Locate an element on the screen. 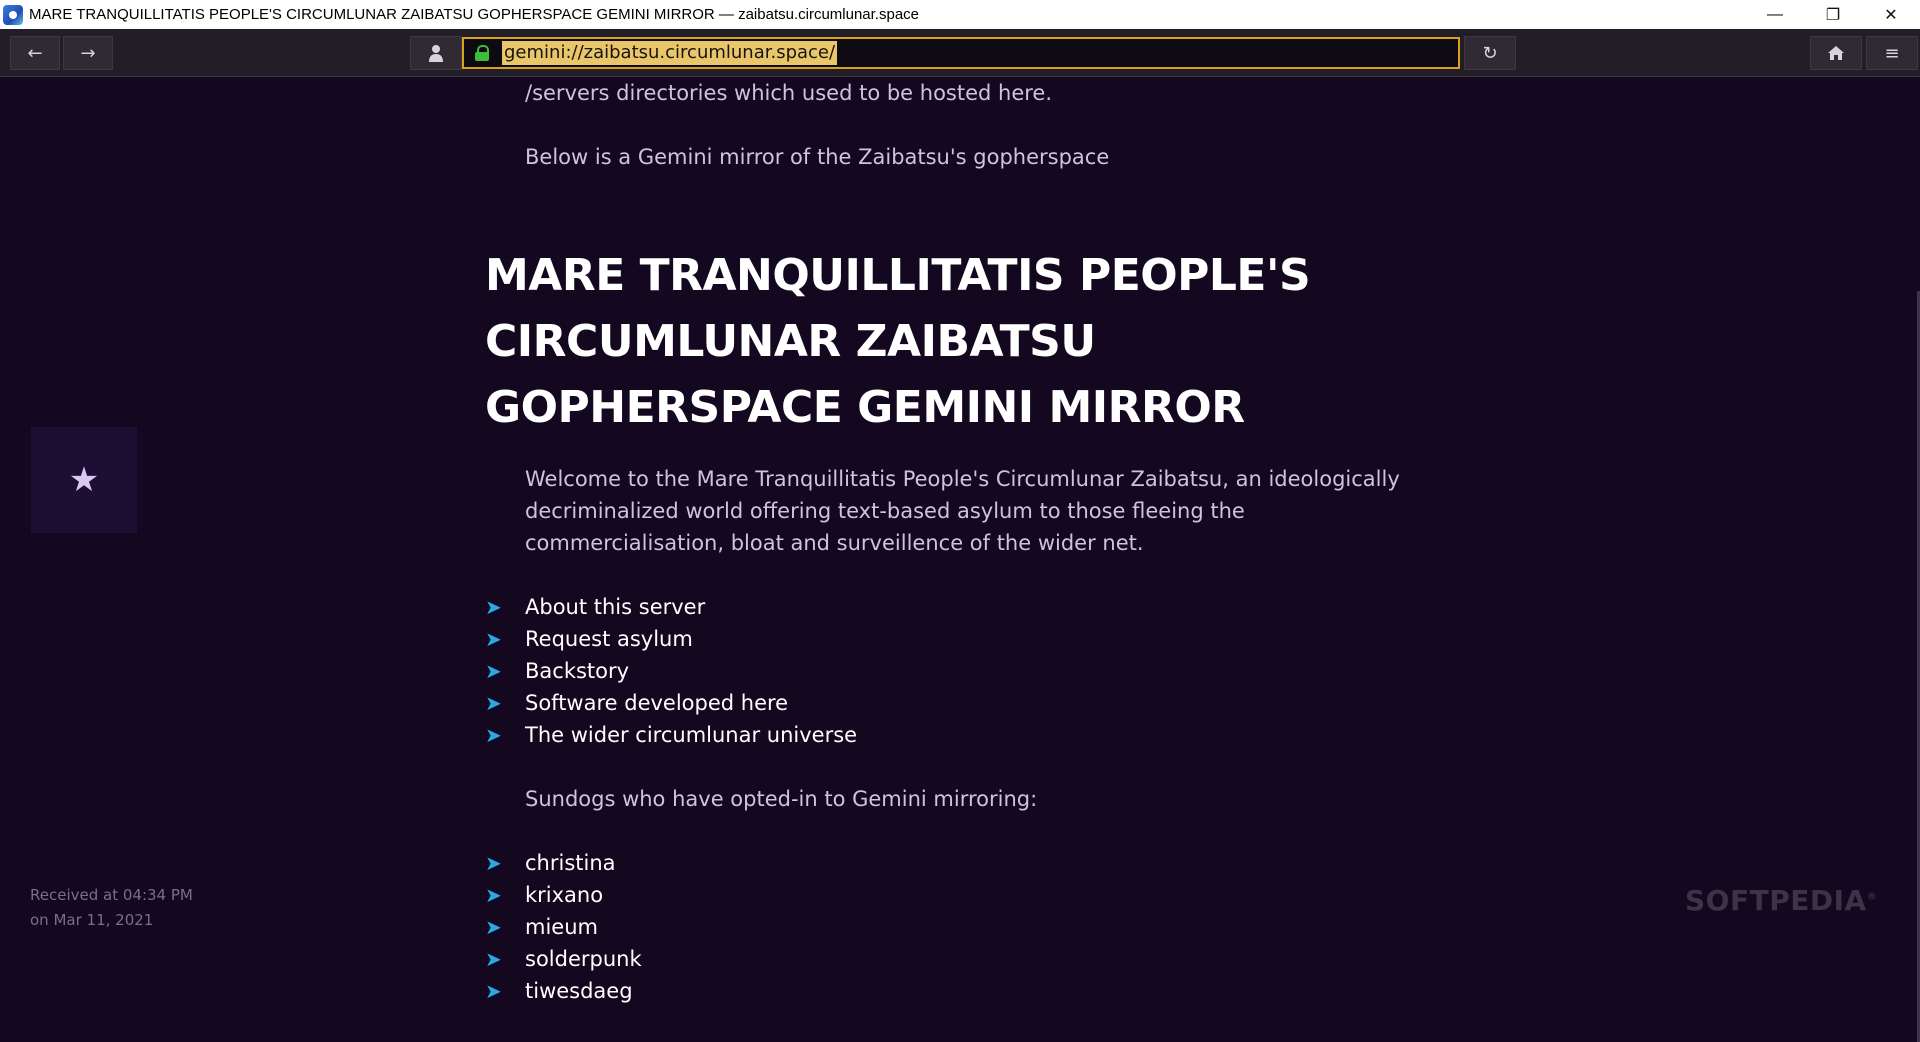  received-line-2: on Mar 11, 2021 is located at coordinates (92, 920).